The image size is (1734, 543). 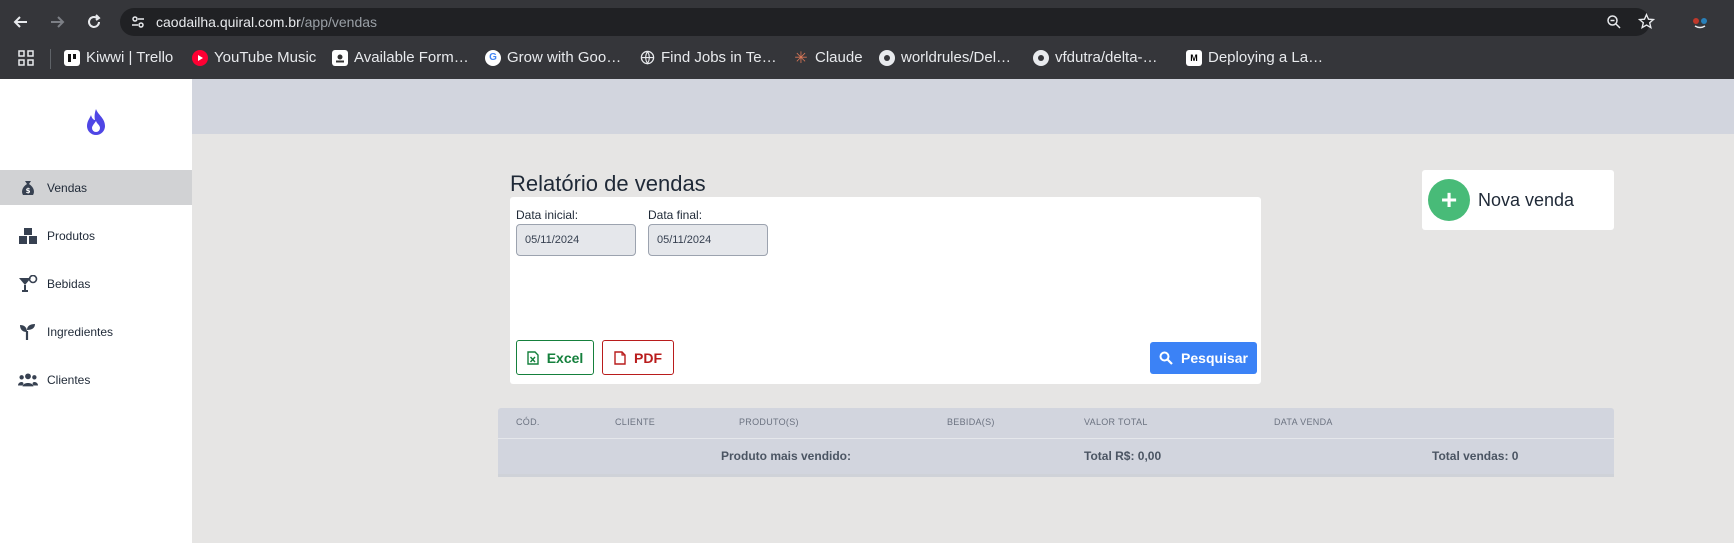 What do you see at coordinates (839, 57) in the screenshot?
I see `bookmark-label: Claude` at bounding box center [839, 57].